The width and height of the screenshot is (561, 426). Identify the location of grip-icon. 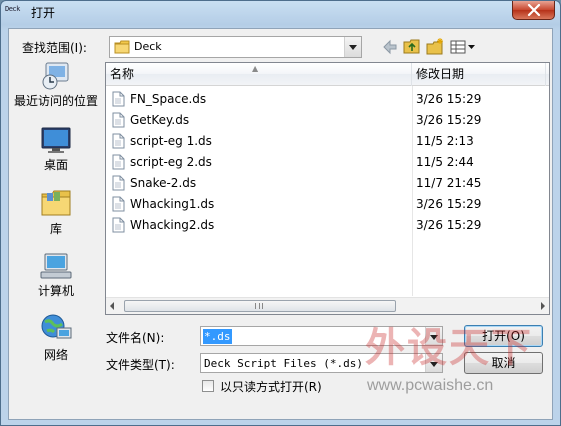
(259, 306).